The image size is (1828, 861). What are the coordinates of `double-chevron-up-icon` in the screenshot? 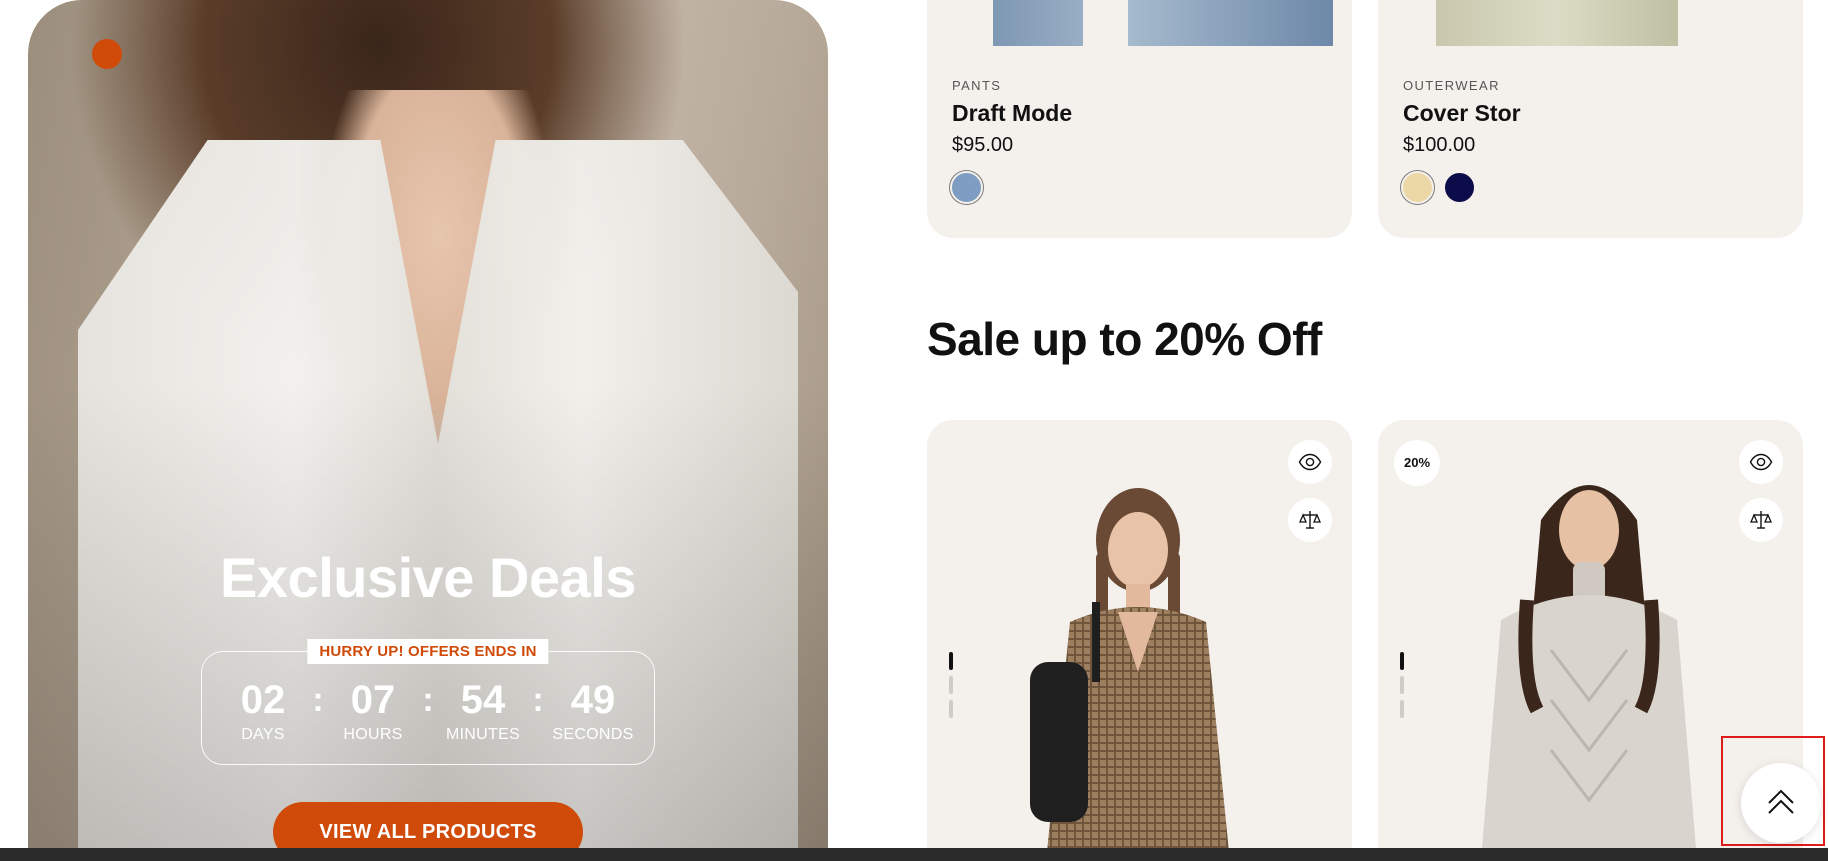 It's located at (1781, 801).